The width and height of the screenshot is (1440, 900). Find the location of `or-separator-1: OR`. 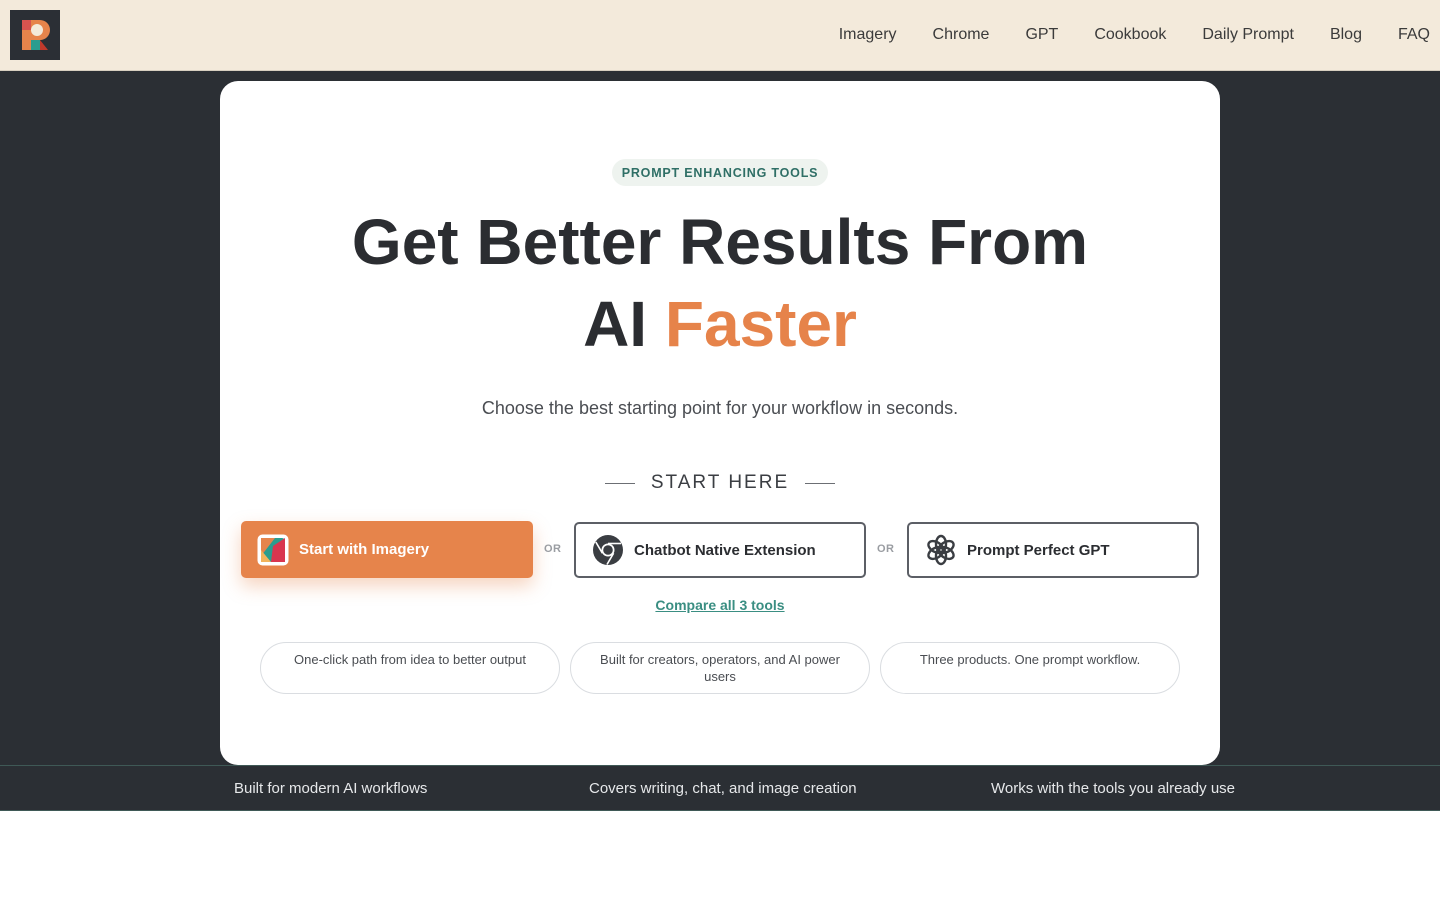

or-separator-1: OR is located at coordinates (553, 549).